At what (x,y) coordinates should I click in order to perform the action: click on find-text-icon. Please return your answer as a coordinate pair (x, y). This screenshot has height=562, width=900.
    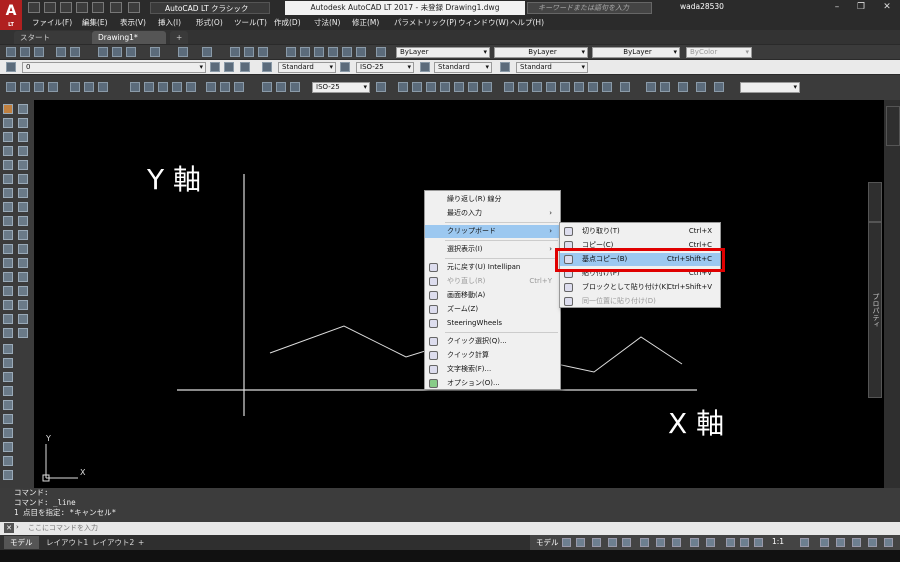
    Looking at the image, I should click on (8, 419).